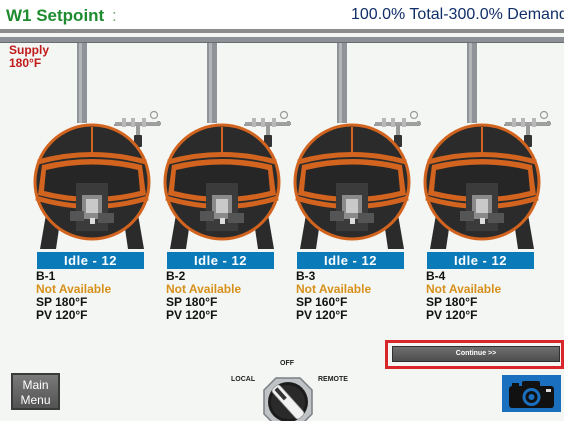 The height and width of the screenshot is (421, 564). Describe the element at coordinates (35, 400) in the screenshot. I see `main-menu-label-line2: Menu` at that location.